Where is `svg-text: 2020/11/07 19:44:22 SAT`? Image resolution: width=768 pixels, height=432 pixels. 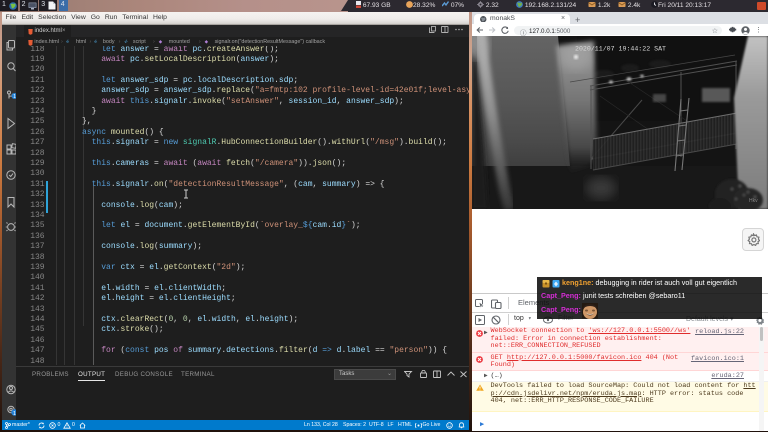
svg-text: 2020/11/07 19:44:22 SAT is located at coordinates (620, 49).